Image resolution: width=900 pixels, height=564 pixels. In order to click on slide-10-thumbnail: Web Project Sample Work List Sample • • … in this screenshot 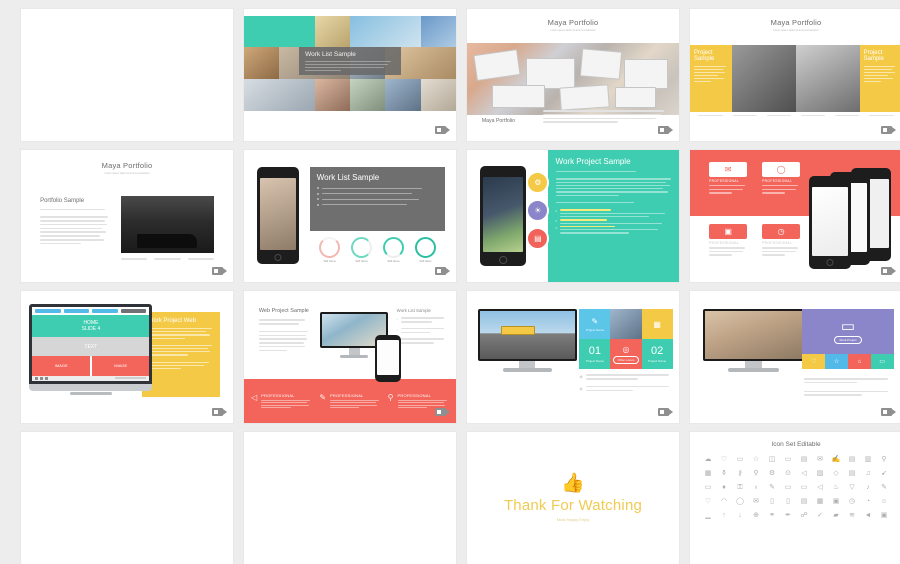, I will do `click(350, 357)`.